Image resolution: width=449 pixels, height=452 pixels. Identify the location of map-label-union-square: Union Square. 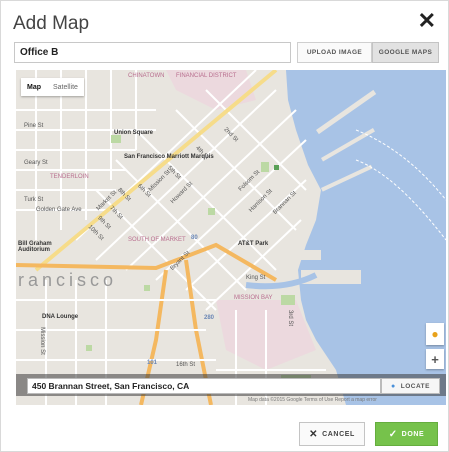
(134, 133).